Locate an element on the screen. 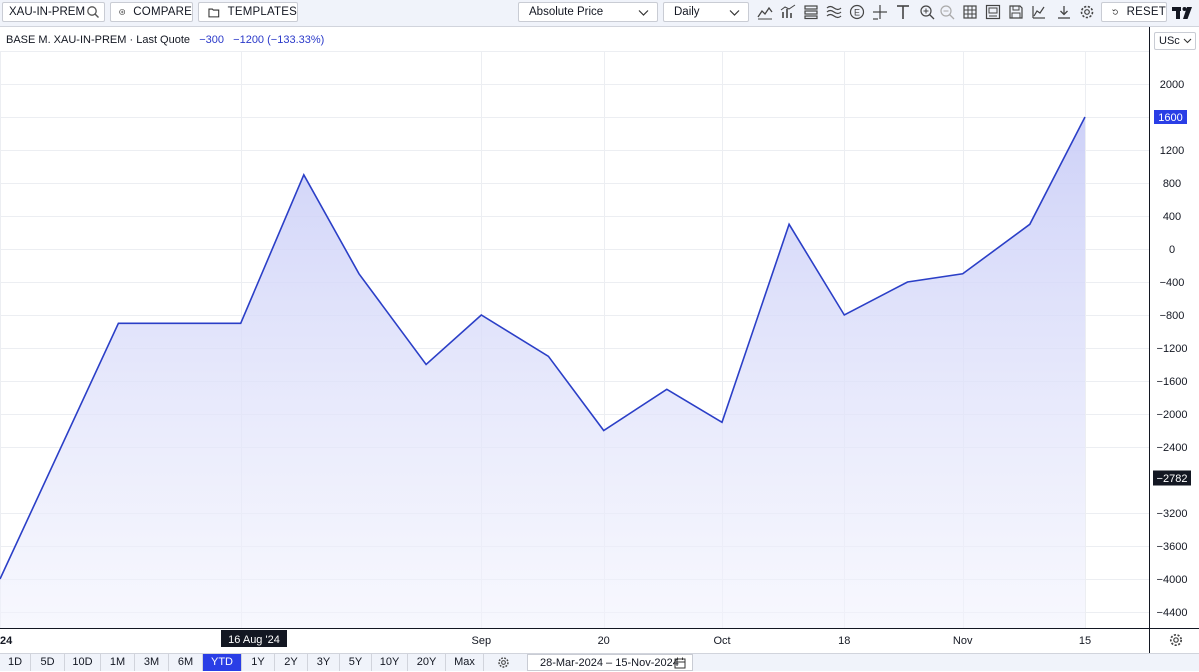 This screenshot has width=1199, height=672. range-button-5d: 5D is located at coordinates (48, 662).